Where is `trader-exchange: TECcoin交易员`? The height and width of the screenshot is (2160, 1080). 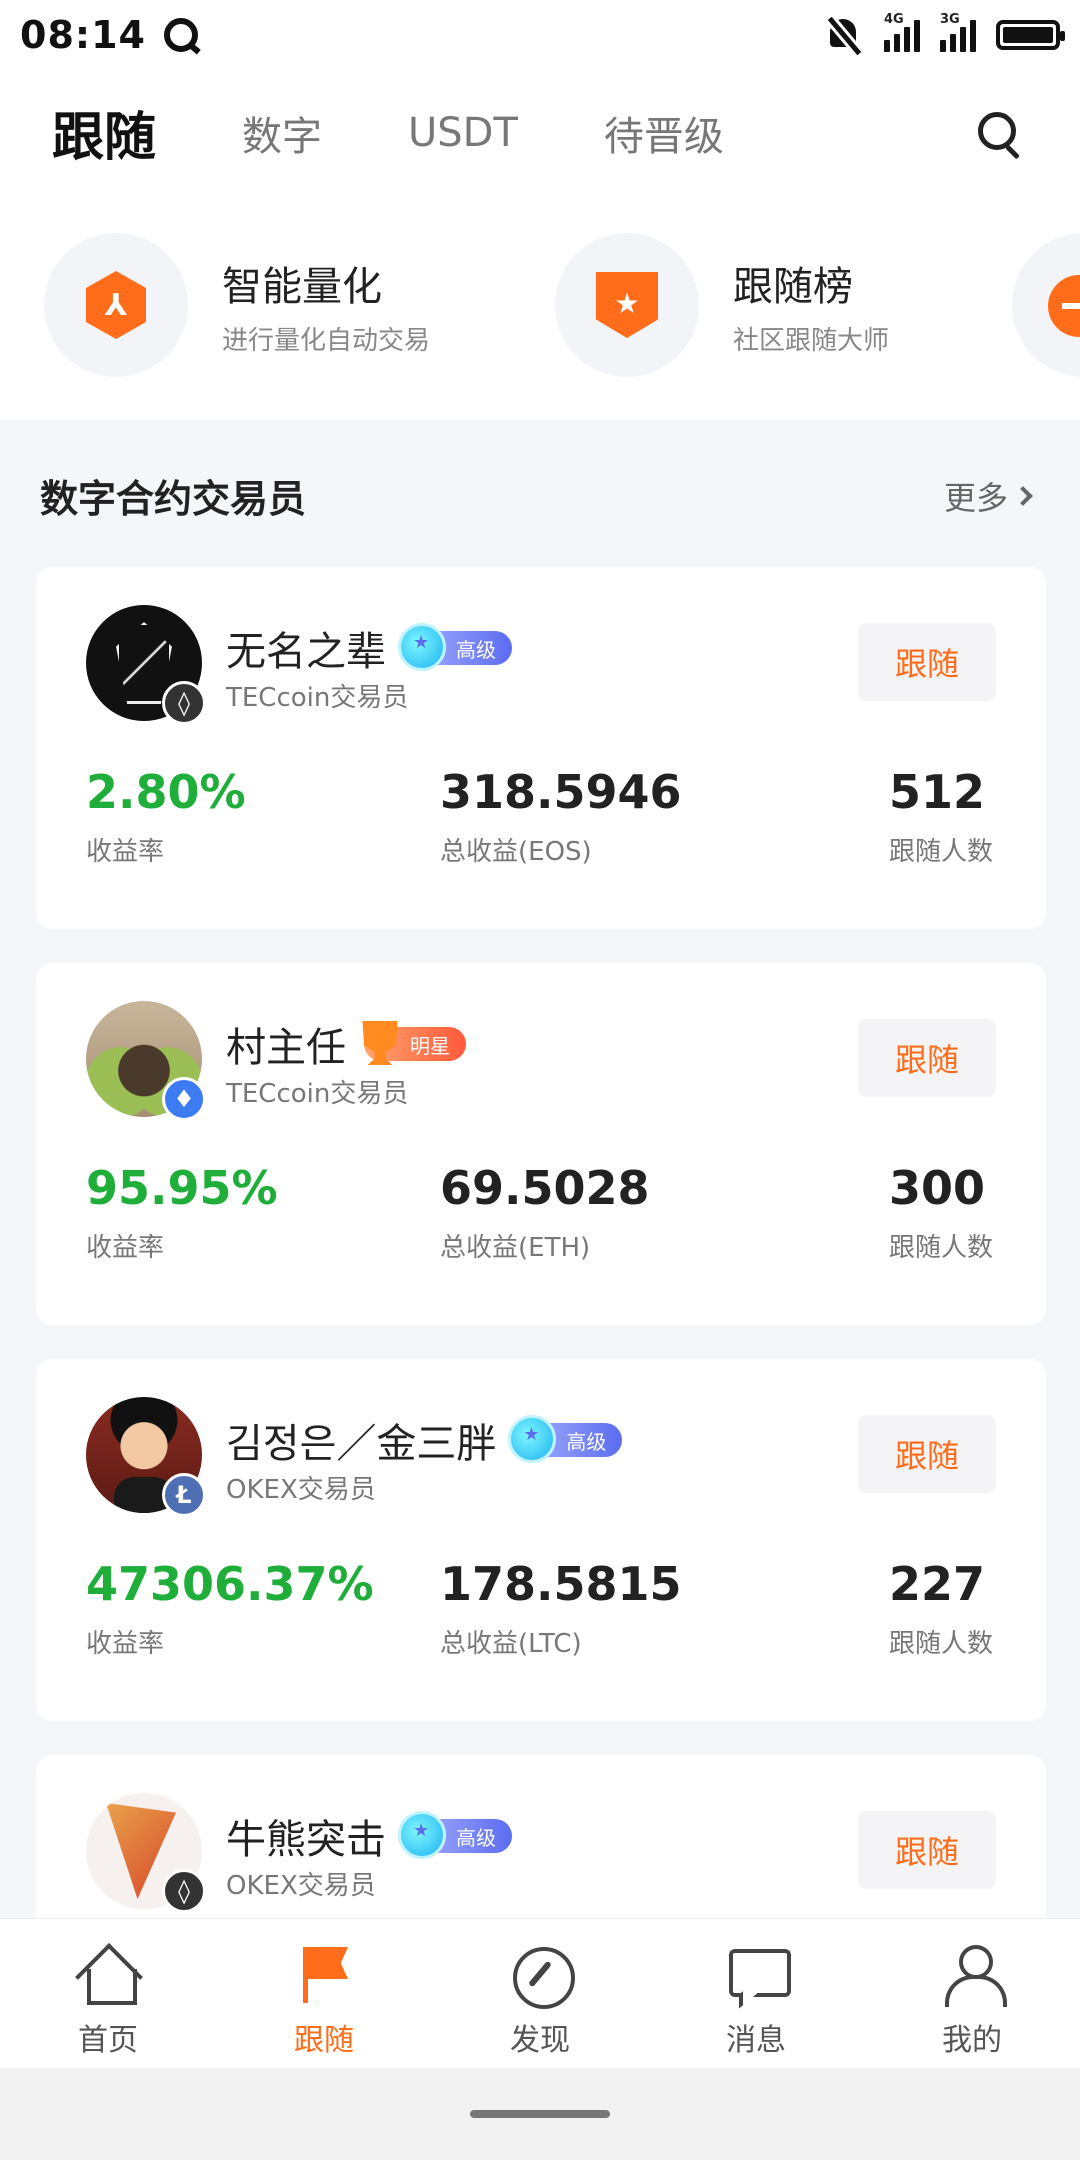 trader-exchange: TECcoin交易员 is located at coordinates (317, 1094).